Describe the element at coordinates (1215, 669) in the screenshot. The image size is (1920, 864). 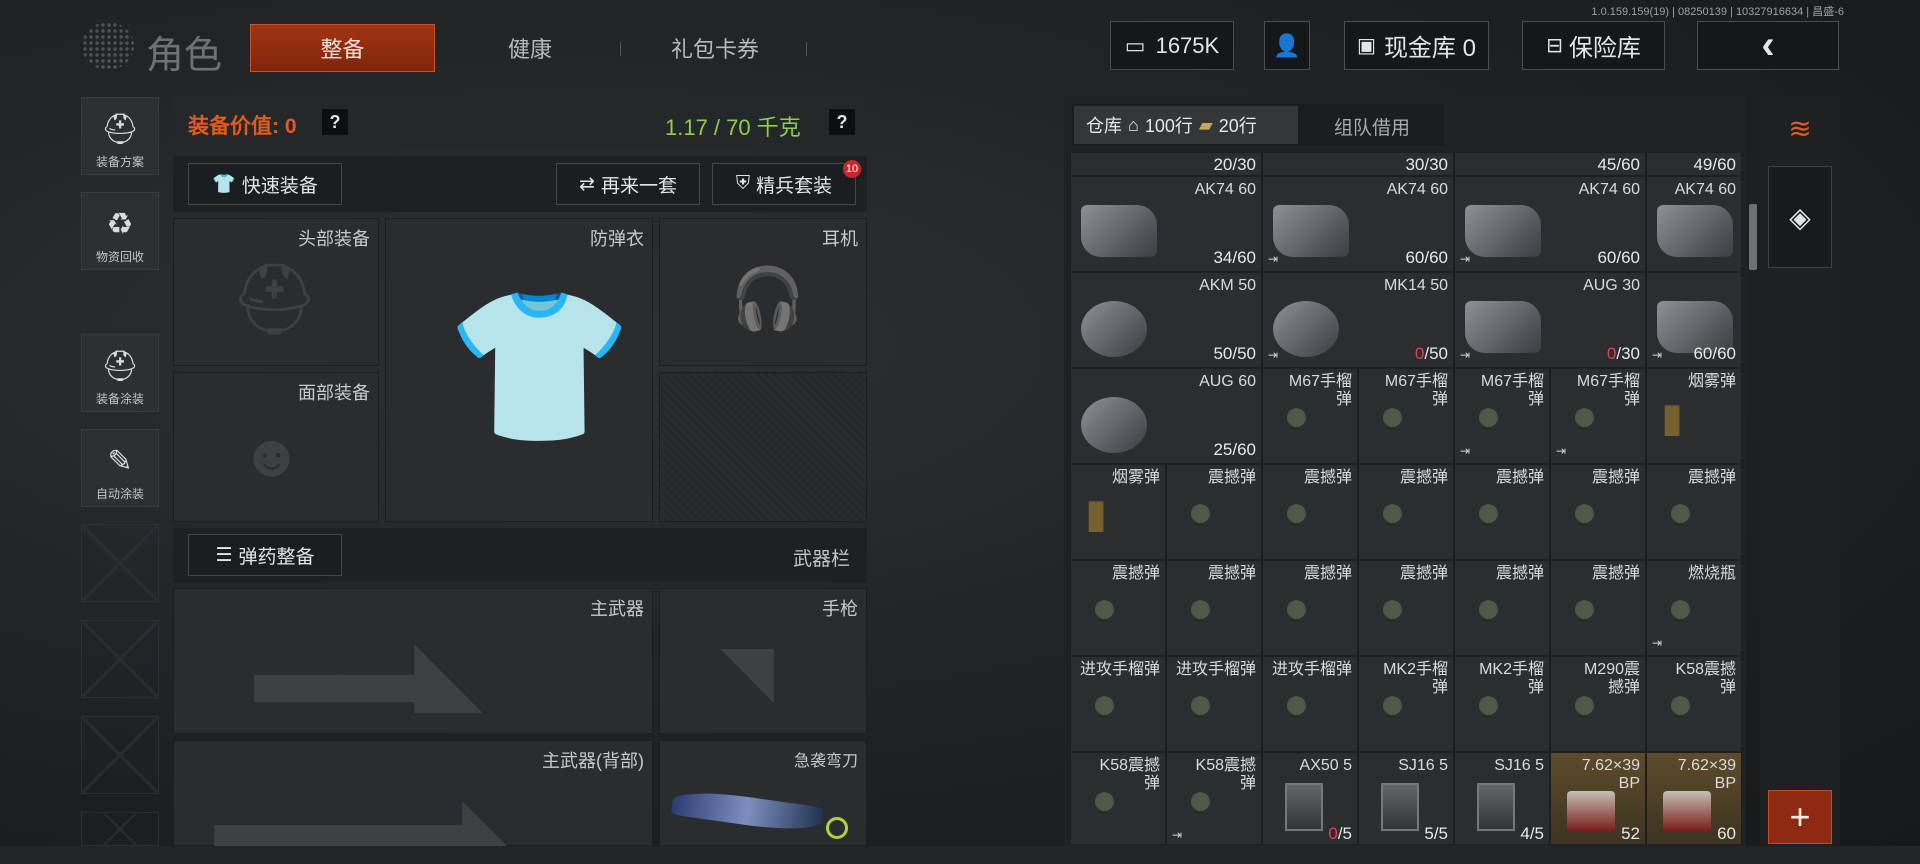
I see `item-name: 进攻手榴弹` at that location.